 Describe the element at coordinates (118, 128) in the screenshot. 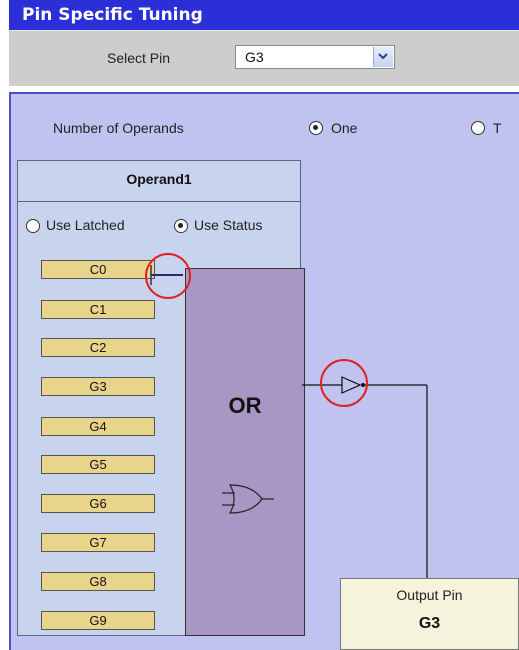

I see `number-of-operands-label: Number of Operands` at that location.